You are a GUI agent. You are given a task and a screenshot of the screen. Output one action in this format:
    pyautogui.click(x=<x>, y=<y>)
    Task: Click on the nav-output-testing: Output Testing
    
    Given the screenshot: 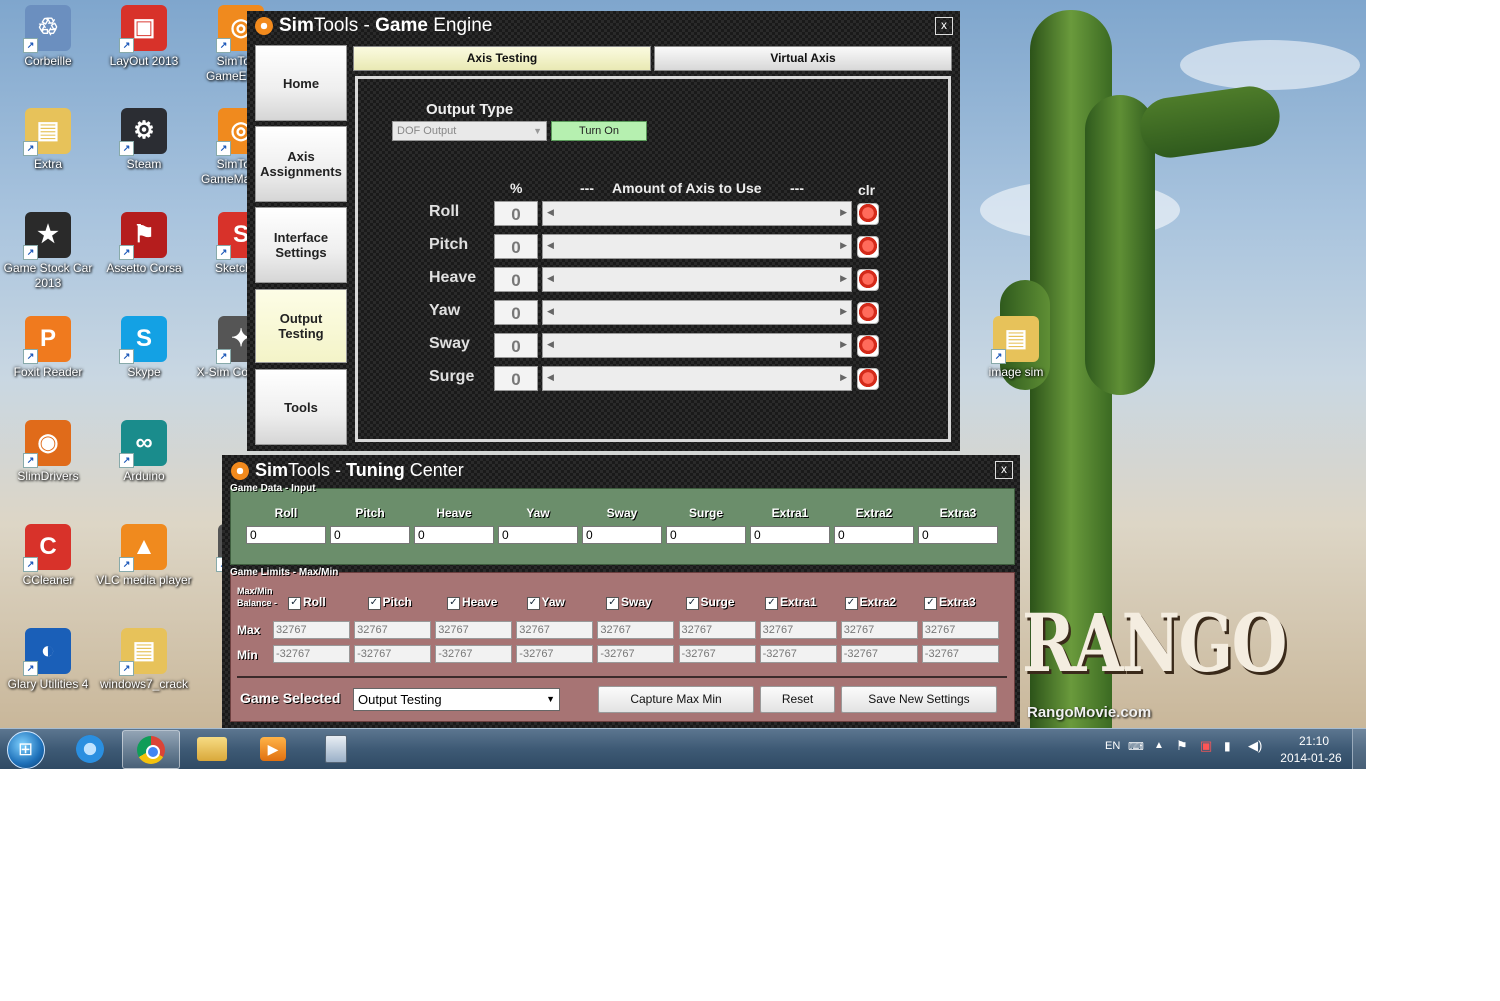 What is the action you would take?
    pyautogui.click(x=301, y=326)
    